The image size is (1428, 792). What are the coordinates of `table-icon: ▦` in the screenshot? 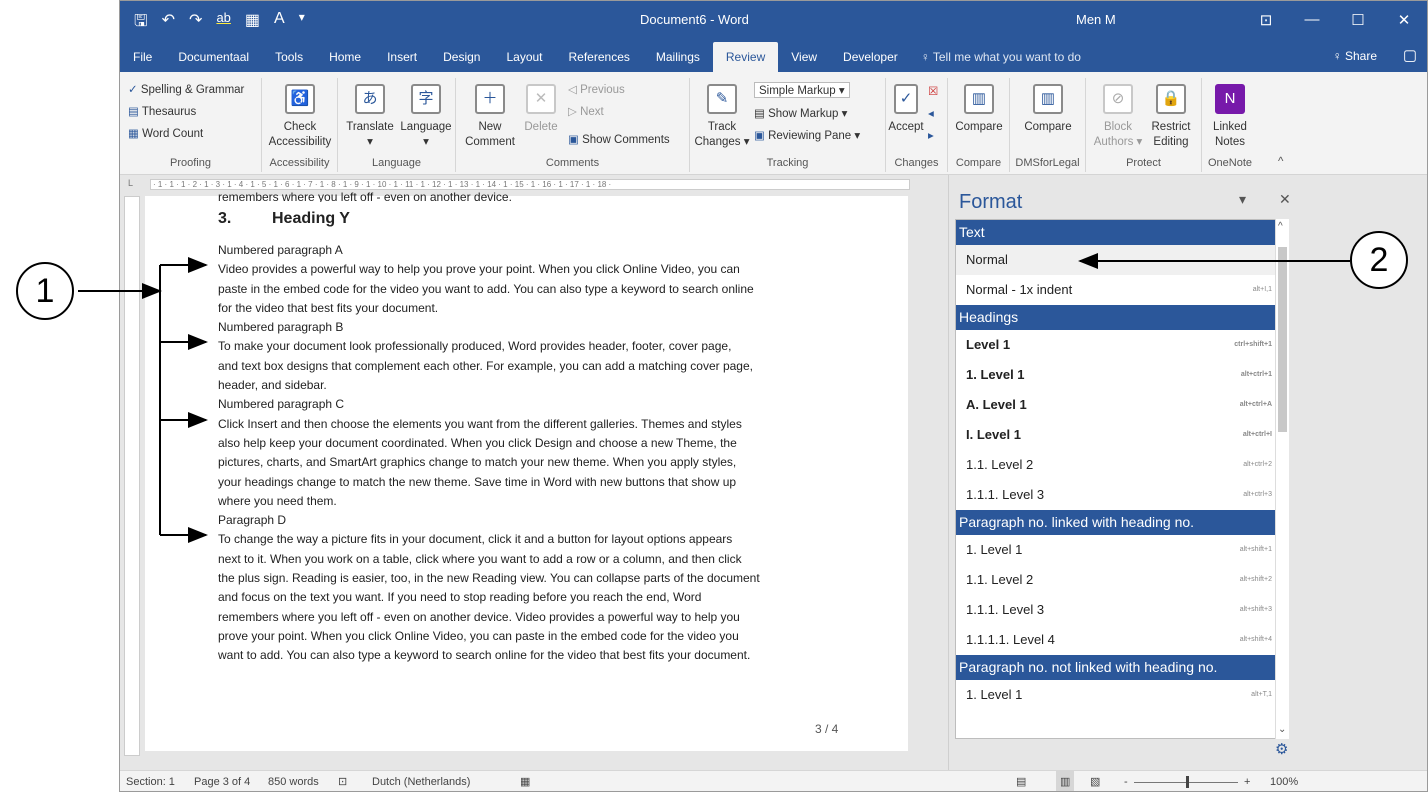 It's located at (252, 23).